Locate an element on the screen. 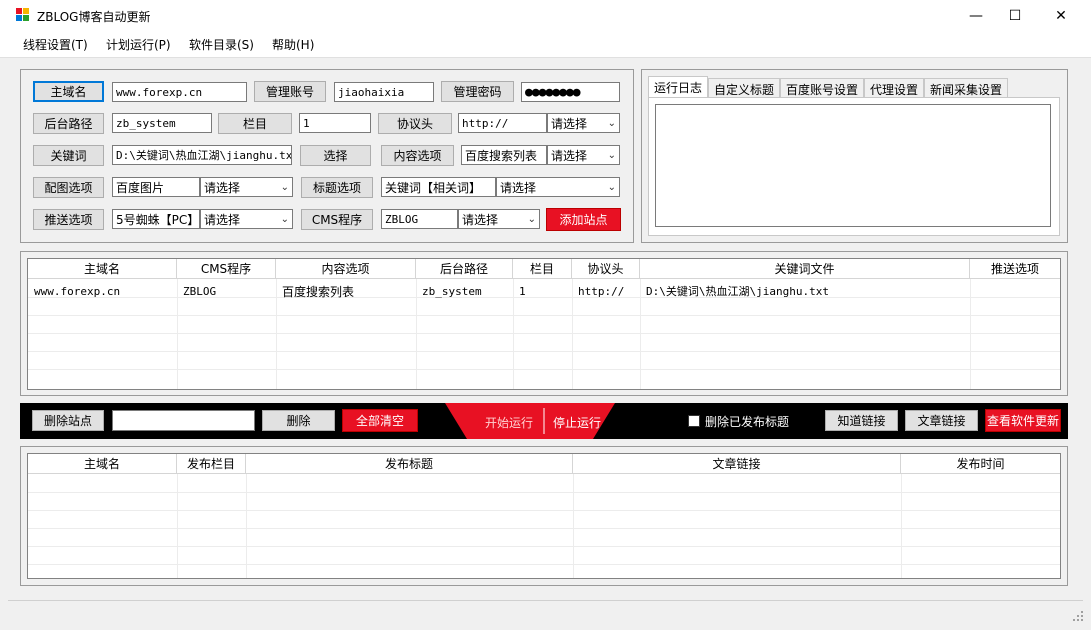  push-option-button: 推送选项 is located at coordinates (68, 219).